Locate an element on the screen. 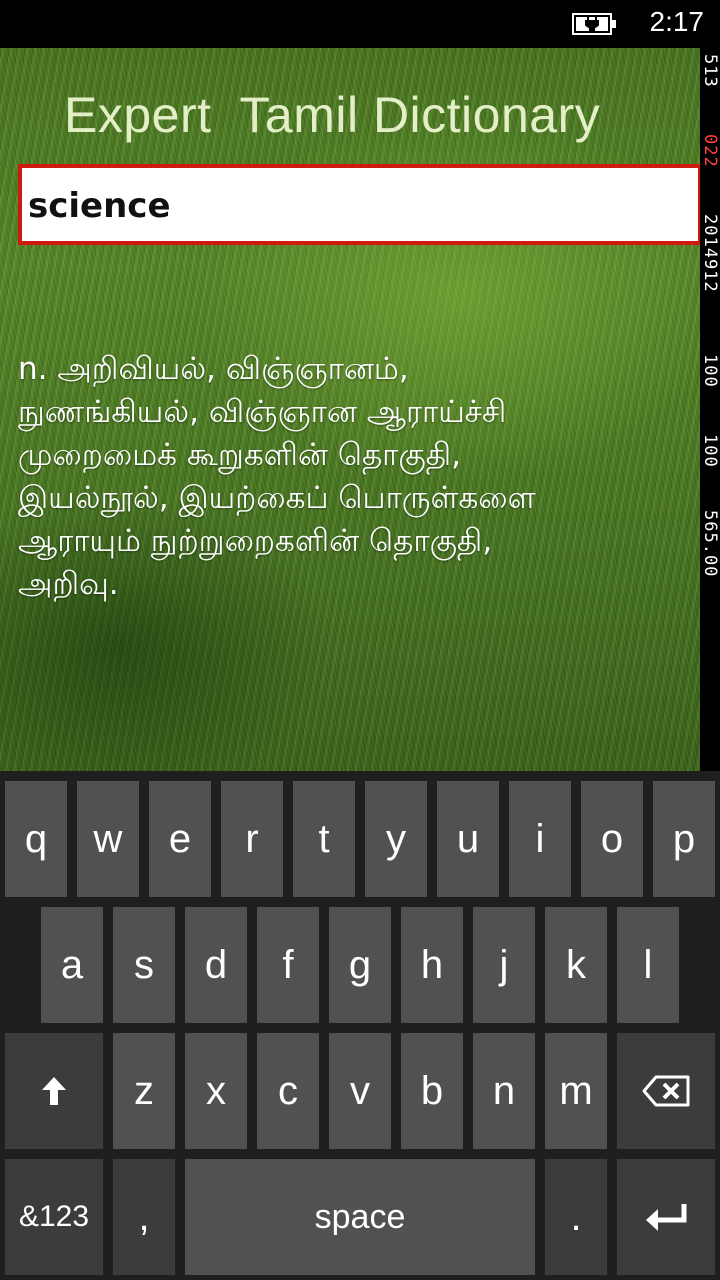 This screenshot has height=1280, width=720. backspace-icon is located at coordinates (666, 1091).